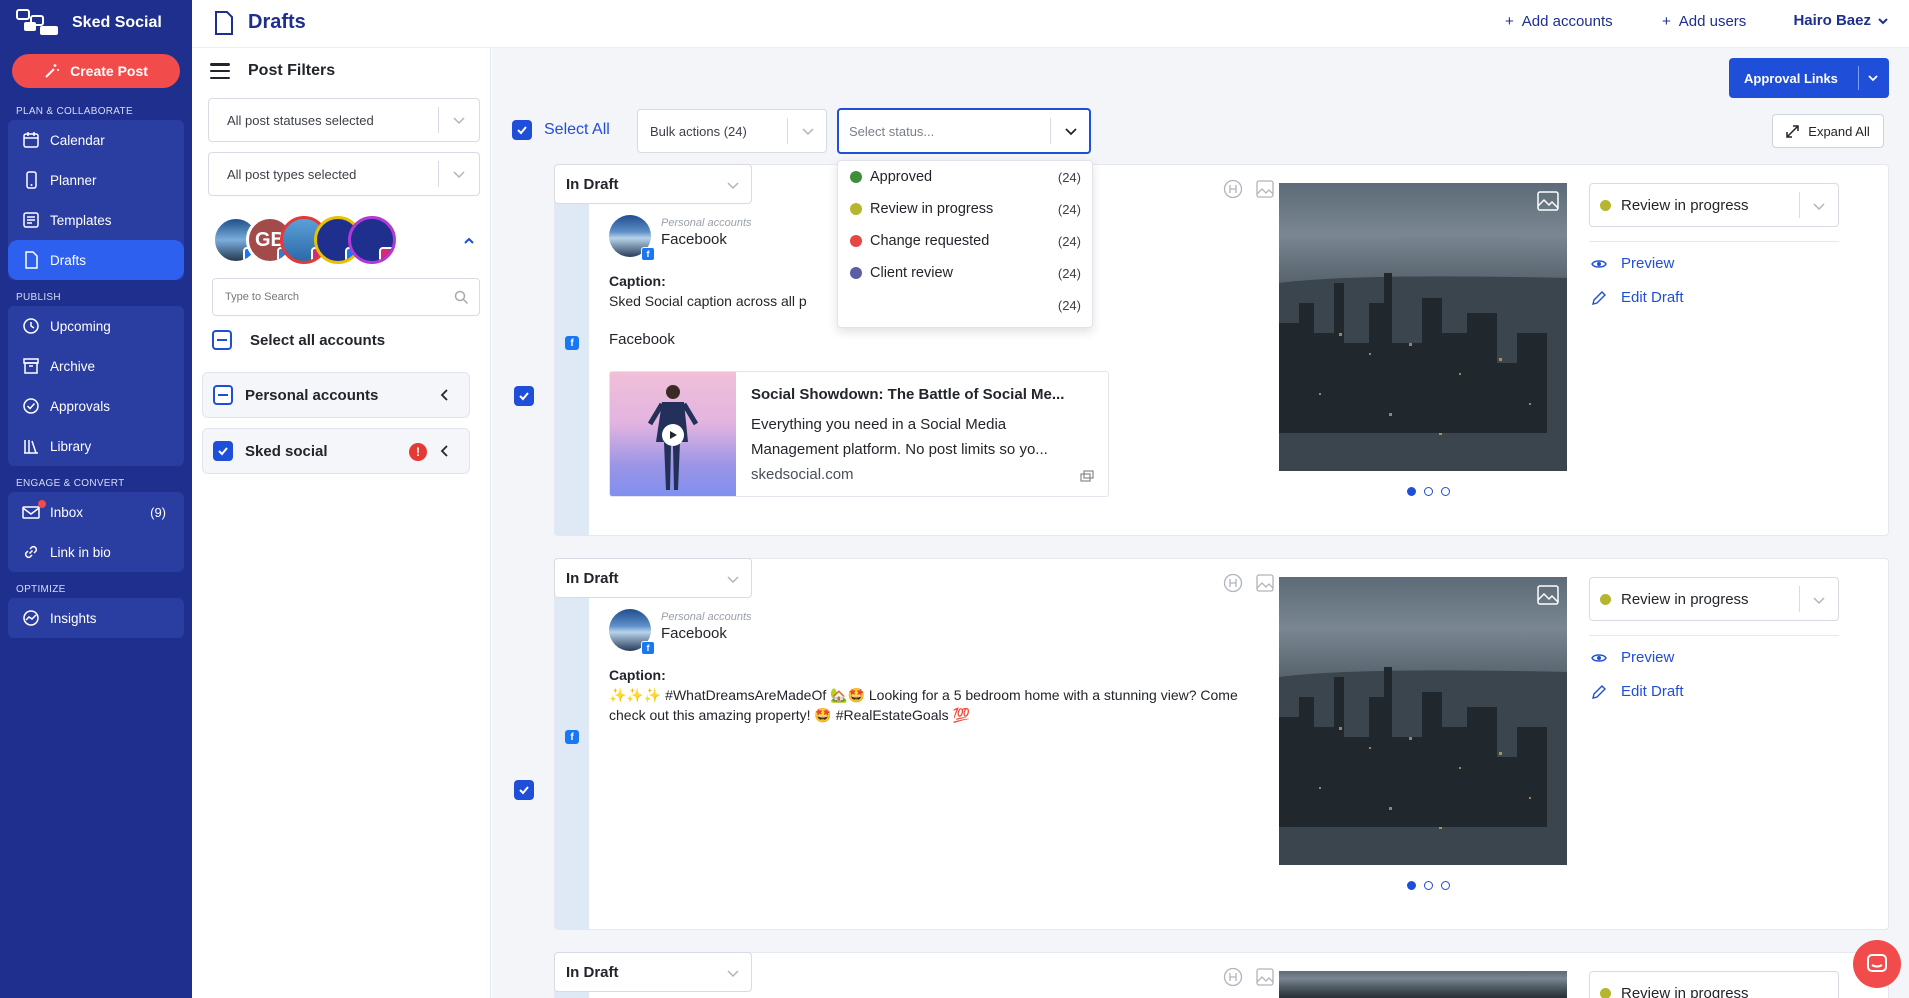  Describe the element at coordinates (31, 260) in the screenshot. I see `document-icon` at that location.